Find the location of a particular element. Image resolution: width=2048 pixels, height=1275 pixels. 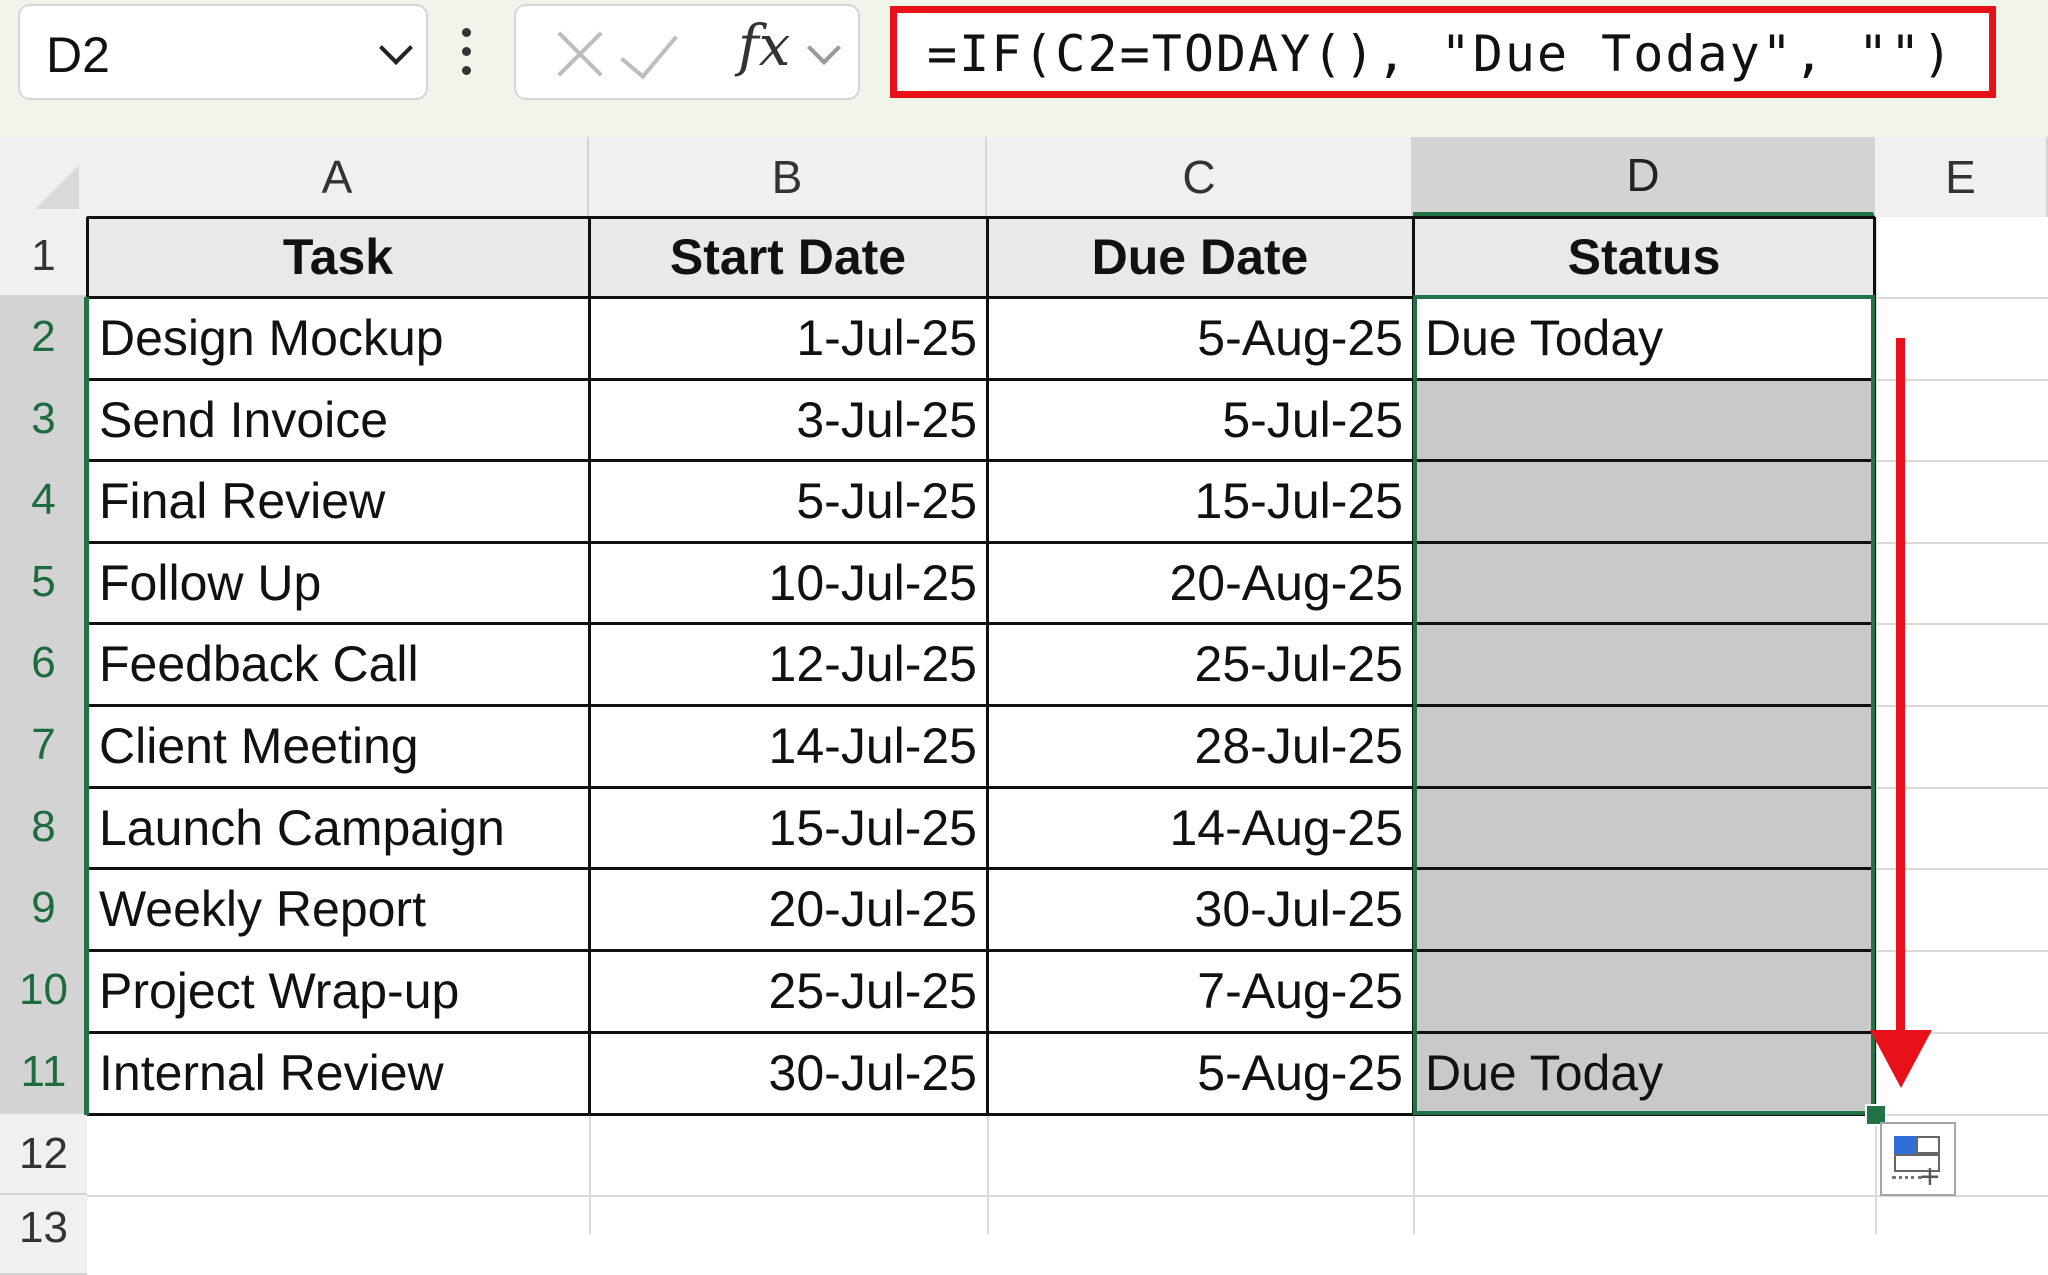

cell-task: Launch Campaign is located at coordinates (338, 827).